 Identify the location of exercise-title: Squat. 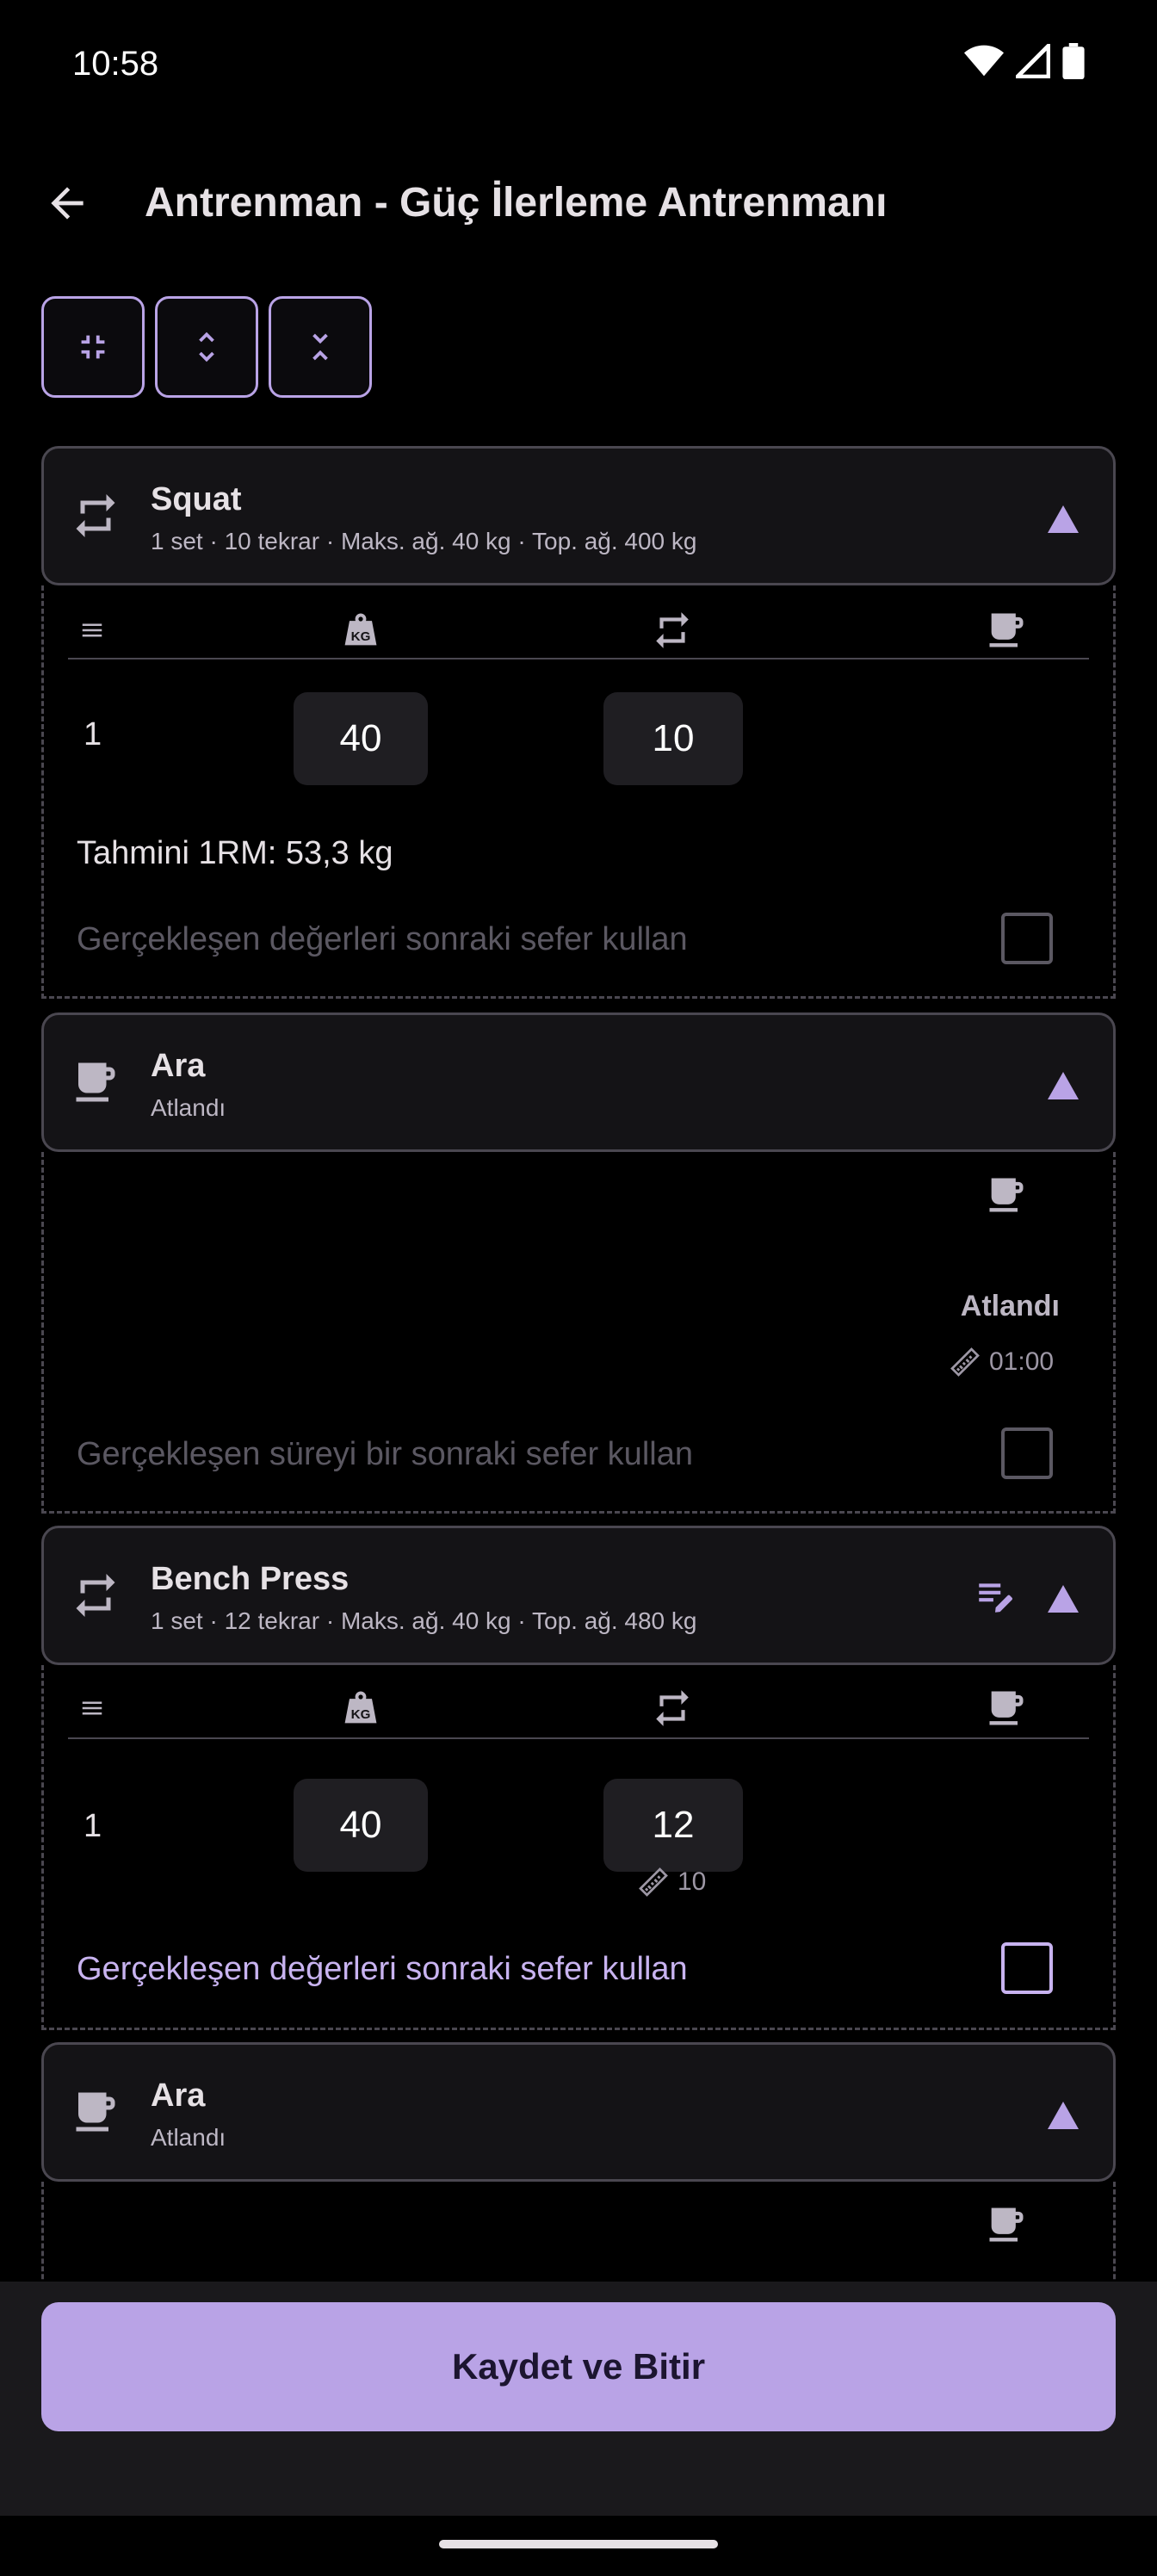
(197, 499).